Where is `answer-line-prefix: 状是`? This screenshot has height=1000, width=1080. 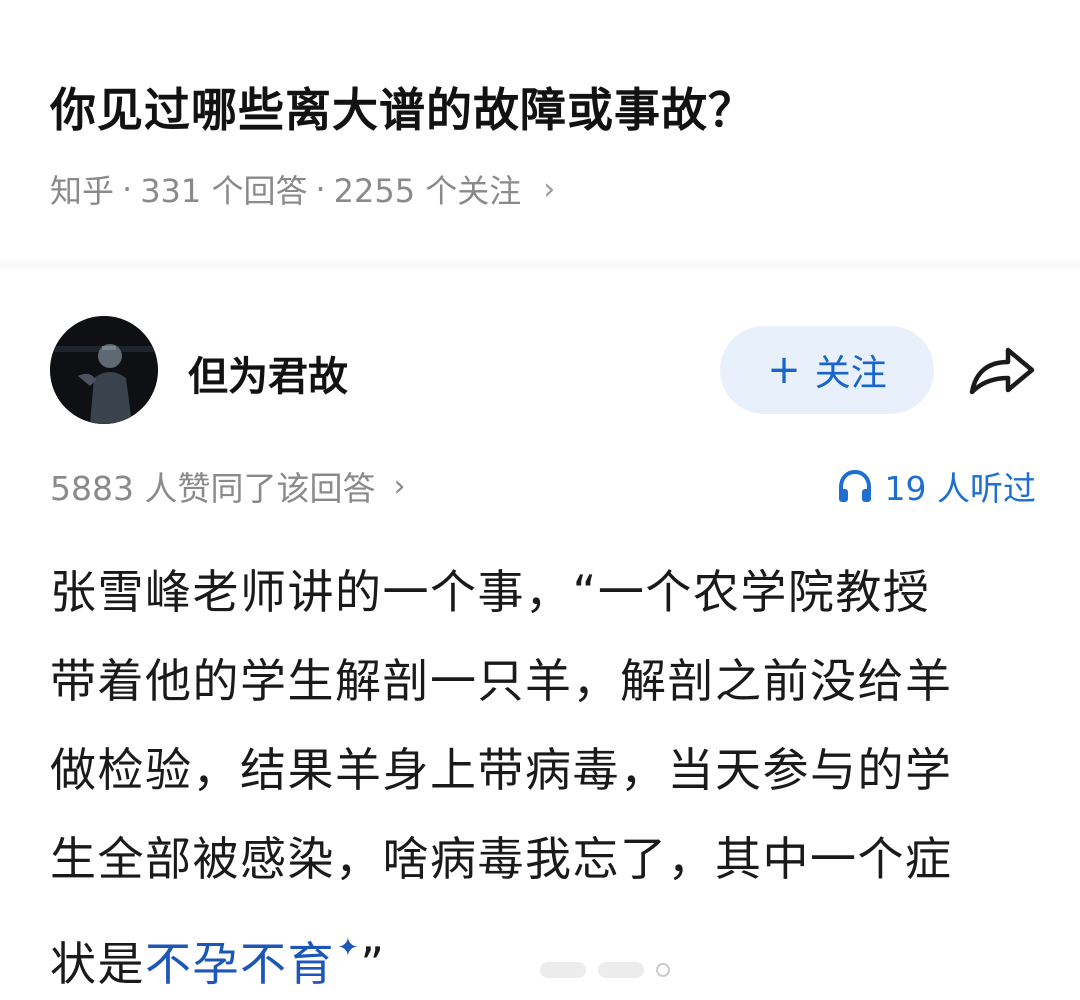 answer-line-prefix: 状是 is located at coordinates (97, 964).